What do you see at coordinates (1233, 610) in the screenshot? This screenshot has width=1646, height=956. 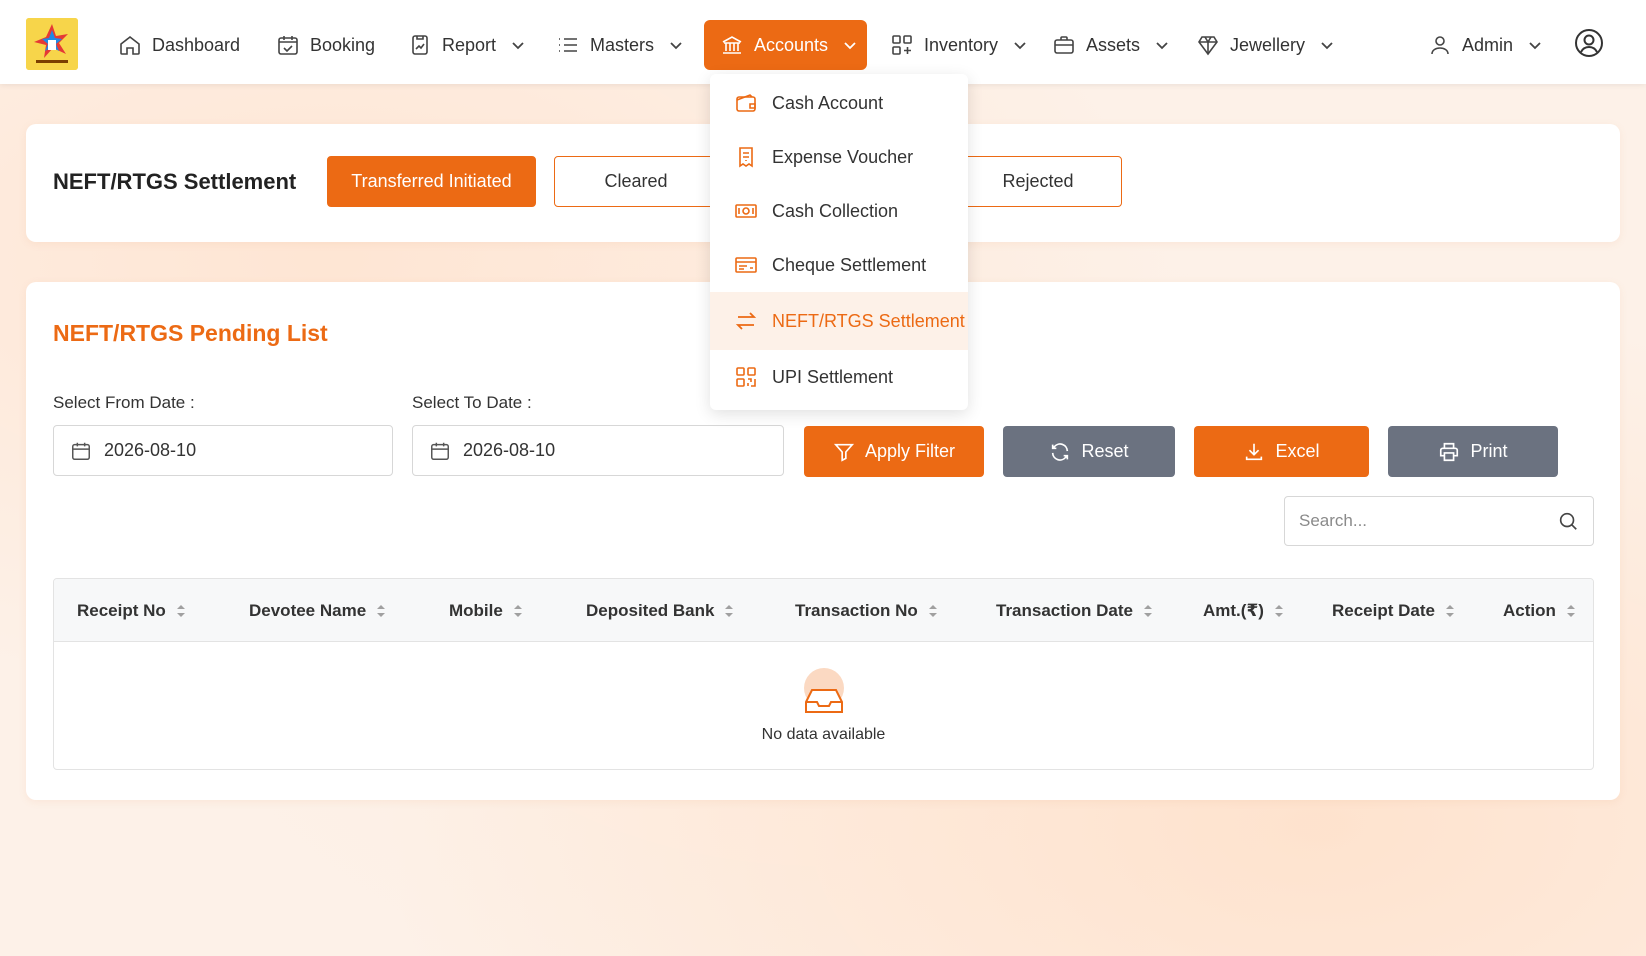 I see `column-label: Amt.(₹)` at bounding box center [1233, 610].